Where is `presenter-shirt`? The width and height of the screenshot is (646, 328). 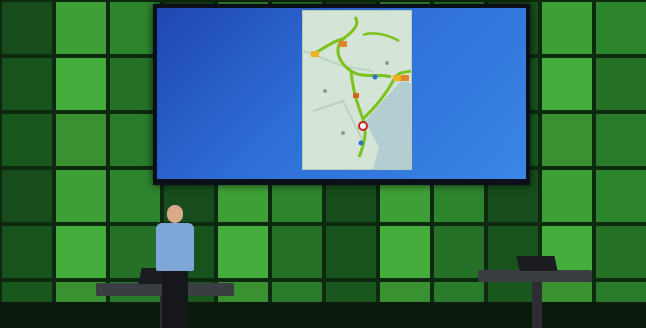
presenter-shirt is located at coordinates (175, 247).